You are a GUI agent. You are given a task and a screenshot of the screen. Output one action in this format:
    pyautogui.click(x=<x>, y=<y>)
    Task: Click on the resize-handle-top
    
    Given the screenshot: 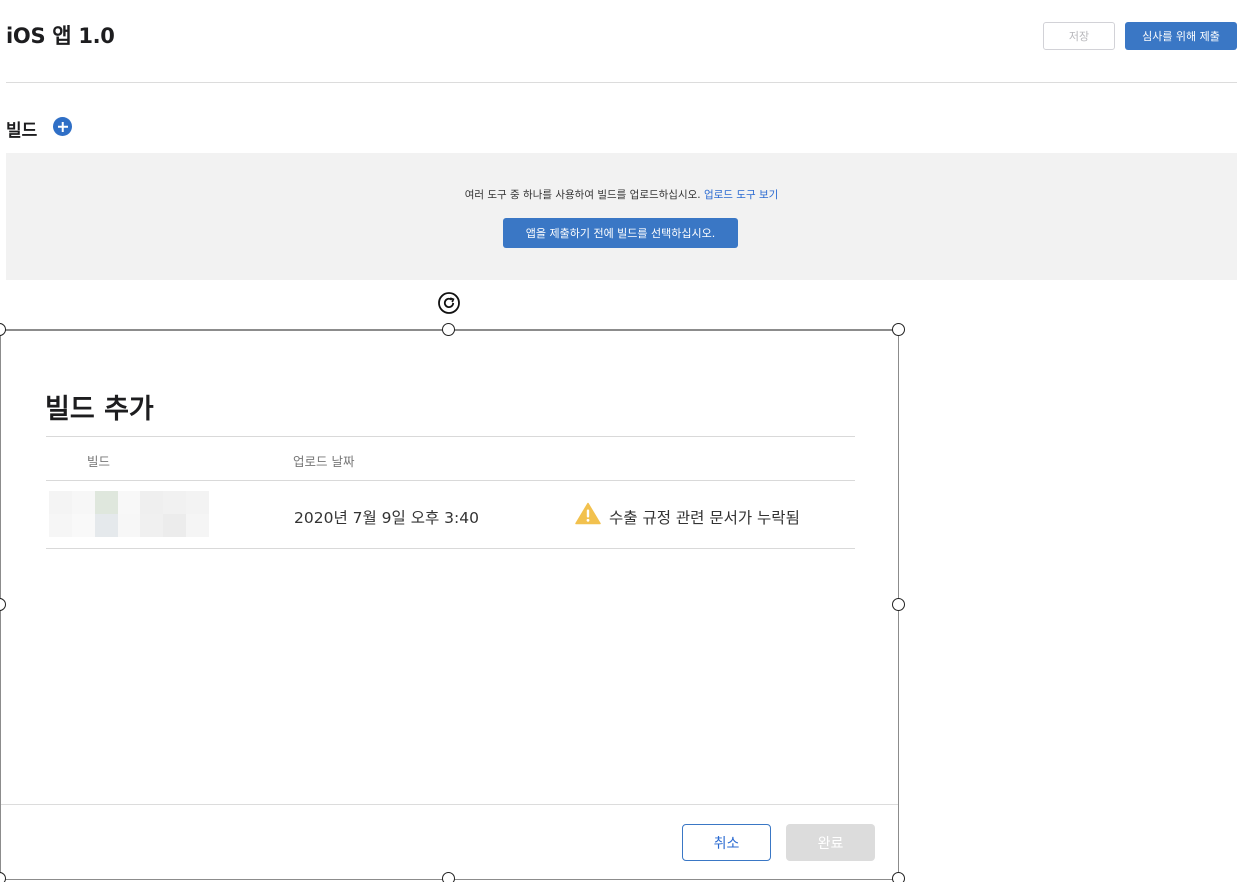 What is the action you would take?
    pyautogui.click(x=448, y=329)
    